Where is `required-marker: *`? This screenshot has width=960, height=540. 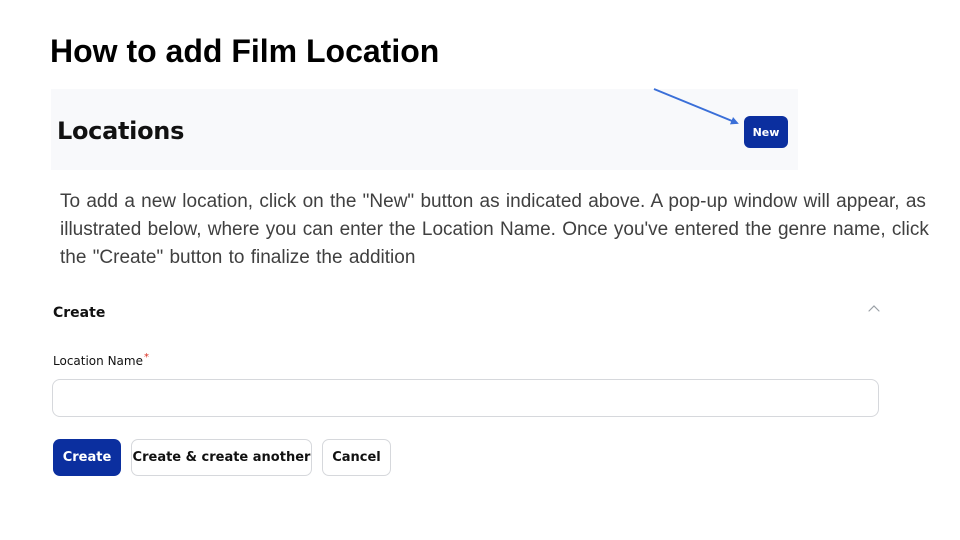 required-marker: * is located at coordinates (146, 357).